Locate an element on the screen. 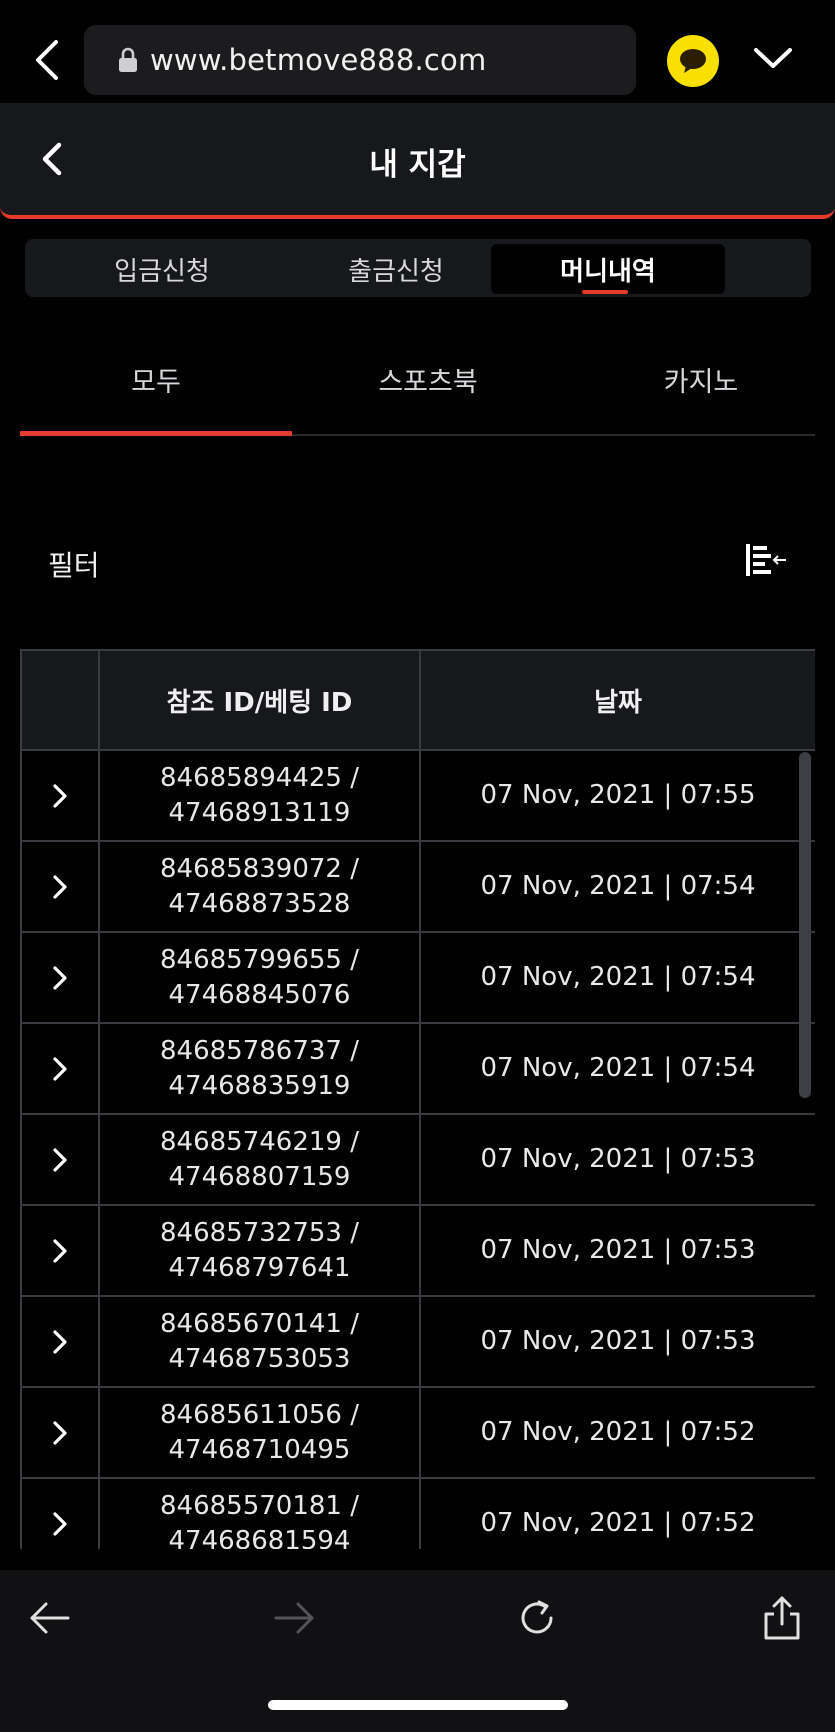  bet-id: 47468797641 is located at coordinates (259, 1267).